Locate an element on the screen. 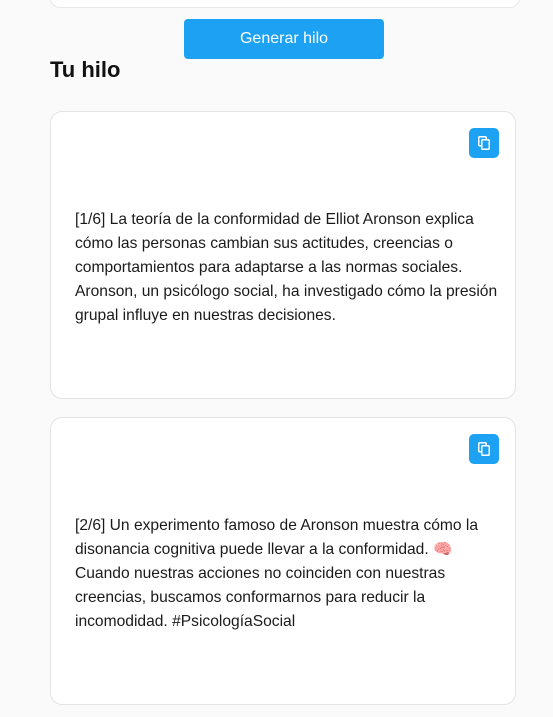 This screenshot has height=717, width=553. thread-title: Tu hilo is located at coordinates (85, 69).